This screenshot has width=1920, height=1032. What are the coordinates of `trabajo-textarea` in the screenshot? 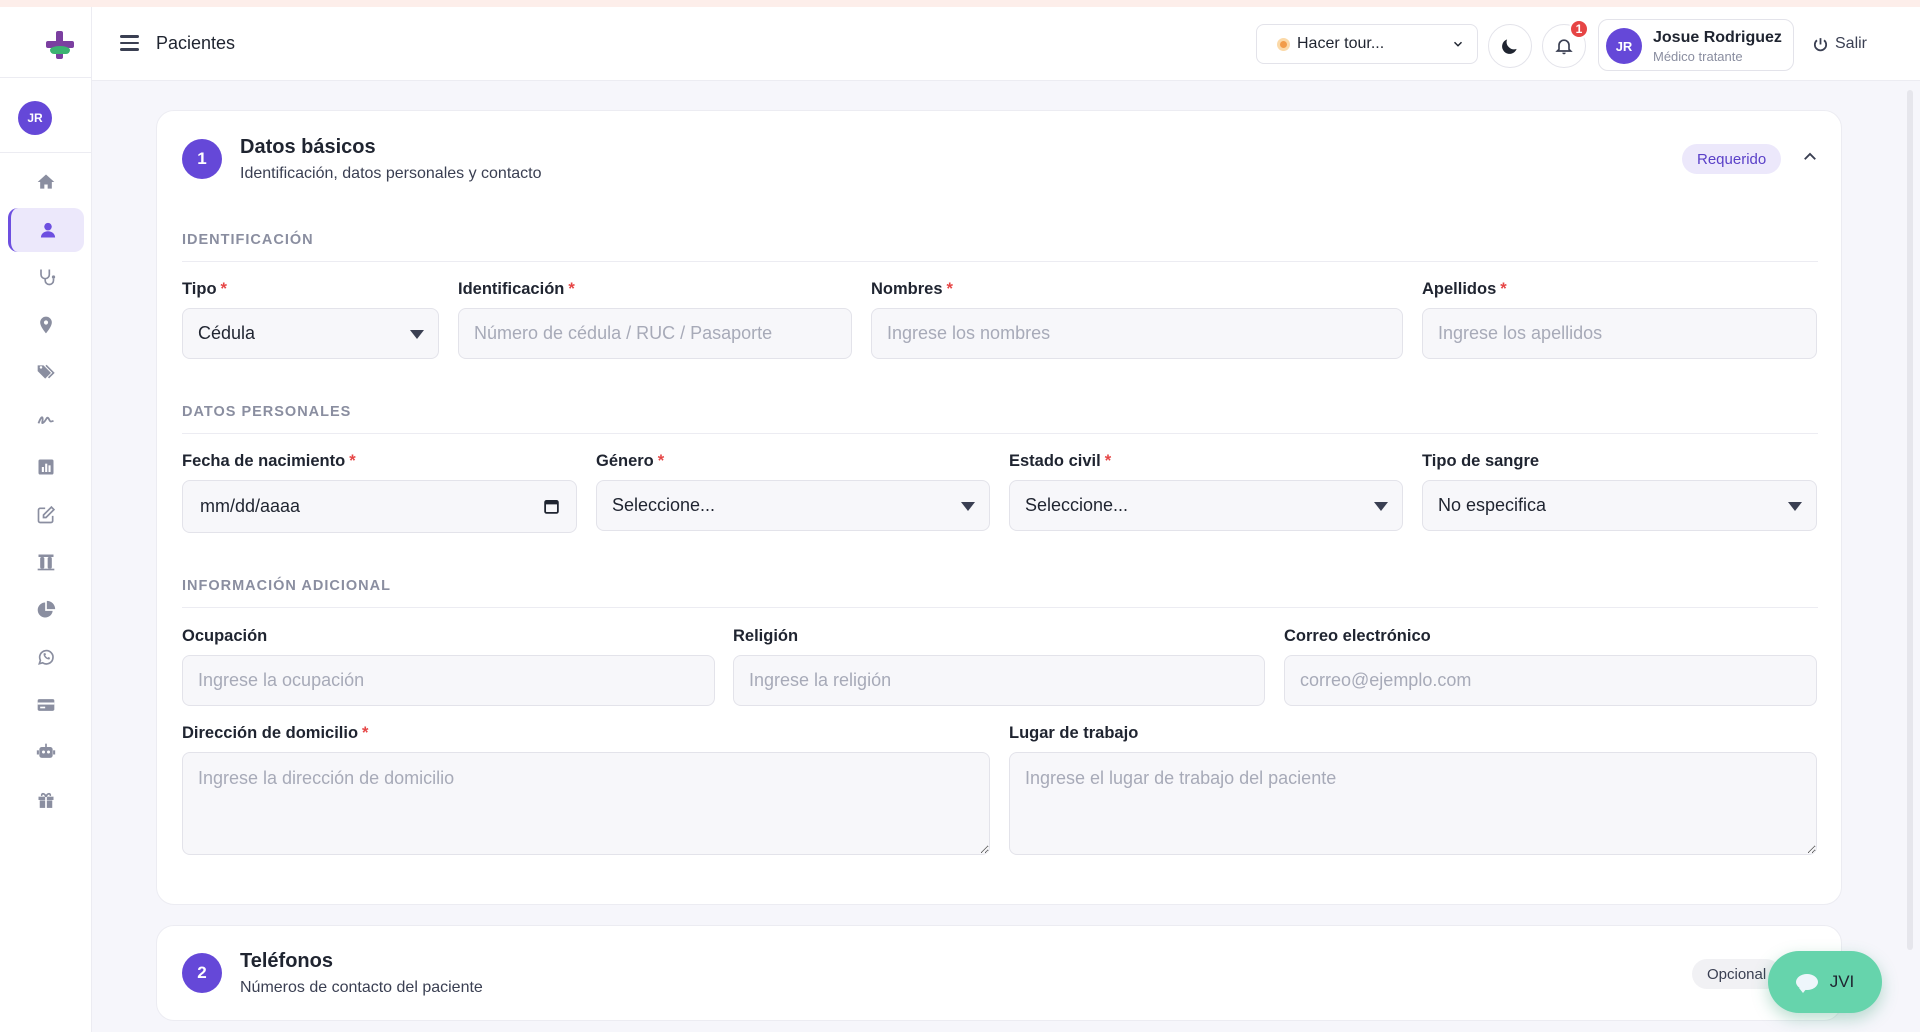 It's located at (1413, 803).